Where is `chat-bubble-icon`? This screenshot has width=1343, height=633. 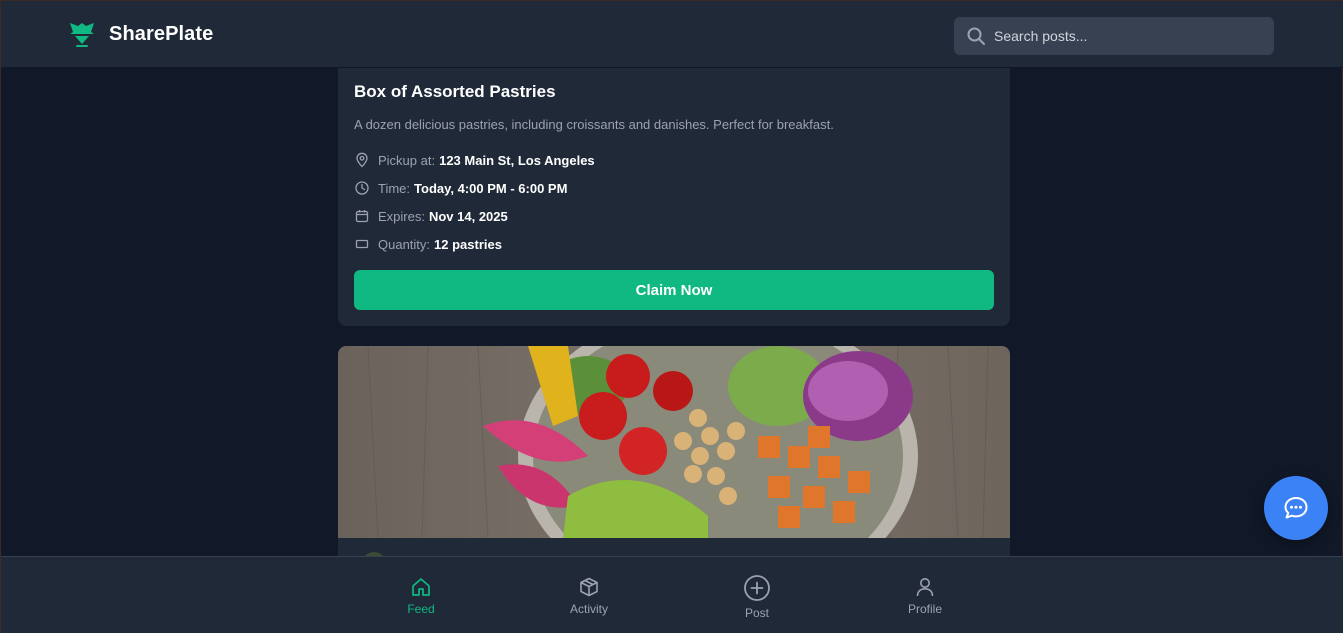
chat-bubble-icon is located at coordinates (1296, 508).